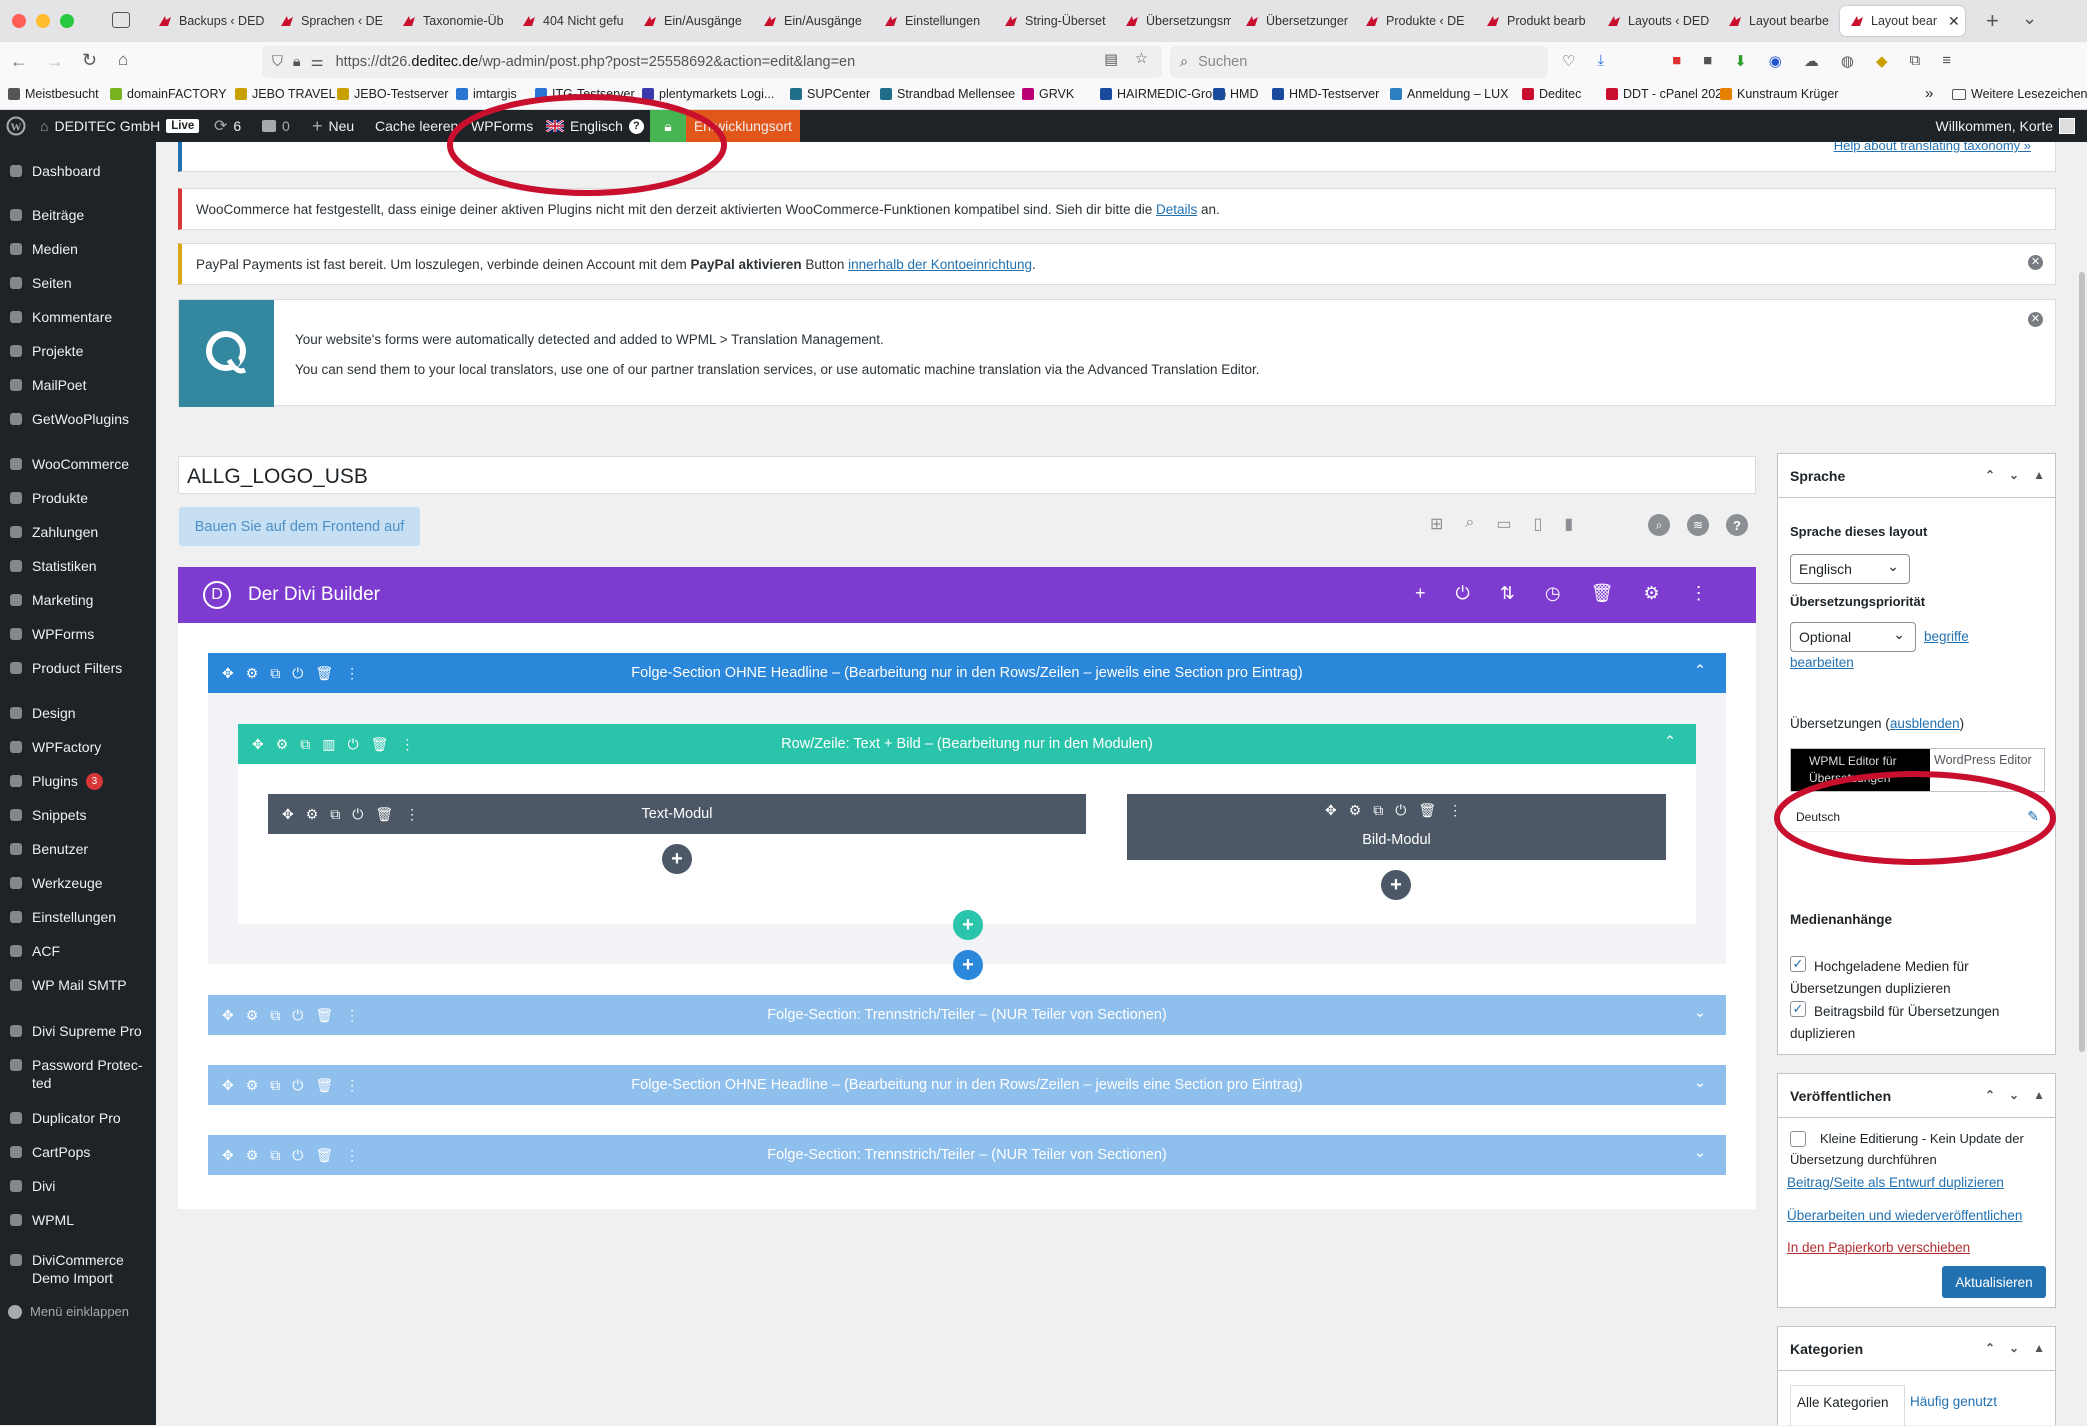 The image size is (2087, 1426). Describe the element at coordinates (89, 60) in the screenshot. I see `reload-icon: ↻` at that location.